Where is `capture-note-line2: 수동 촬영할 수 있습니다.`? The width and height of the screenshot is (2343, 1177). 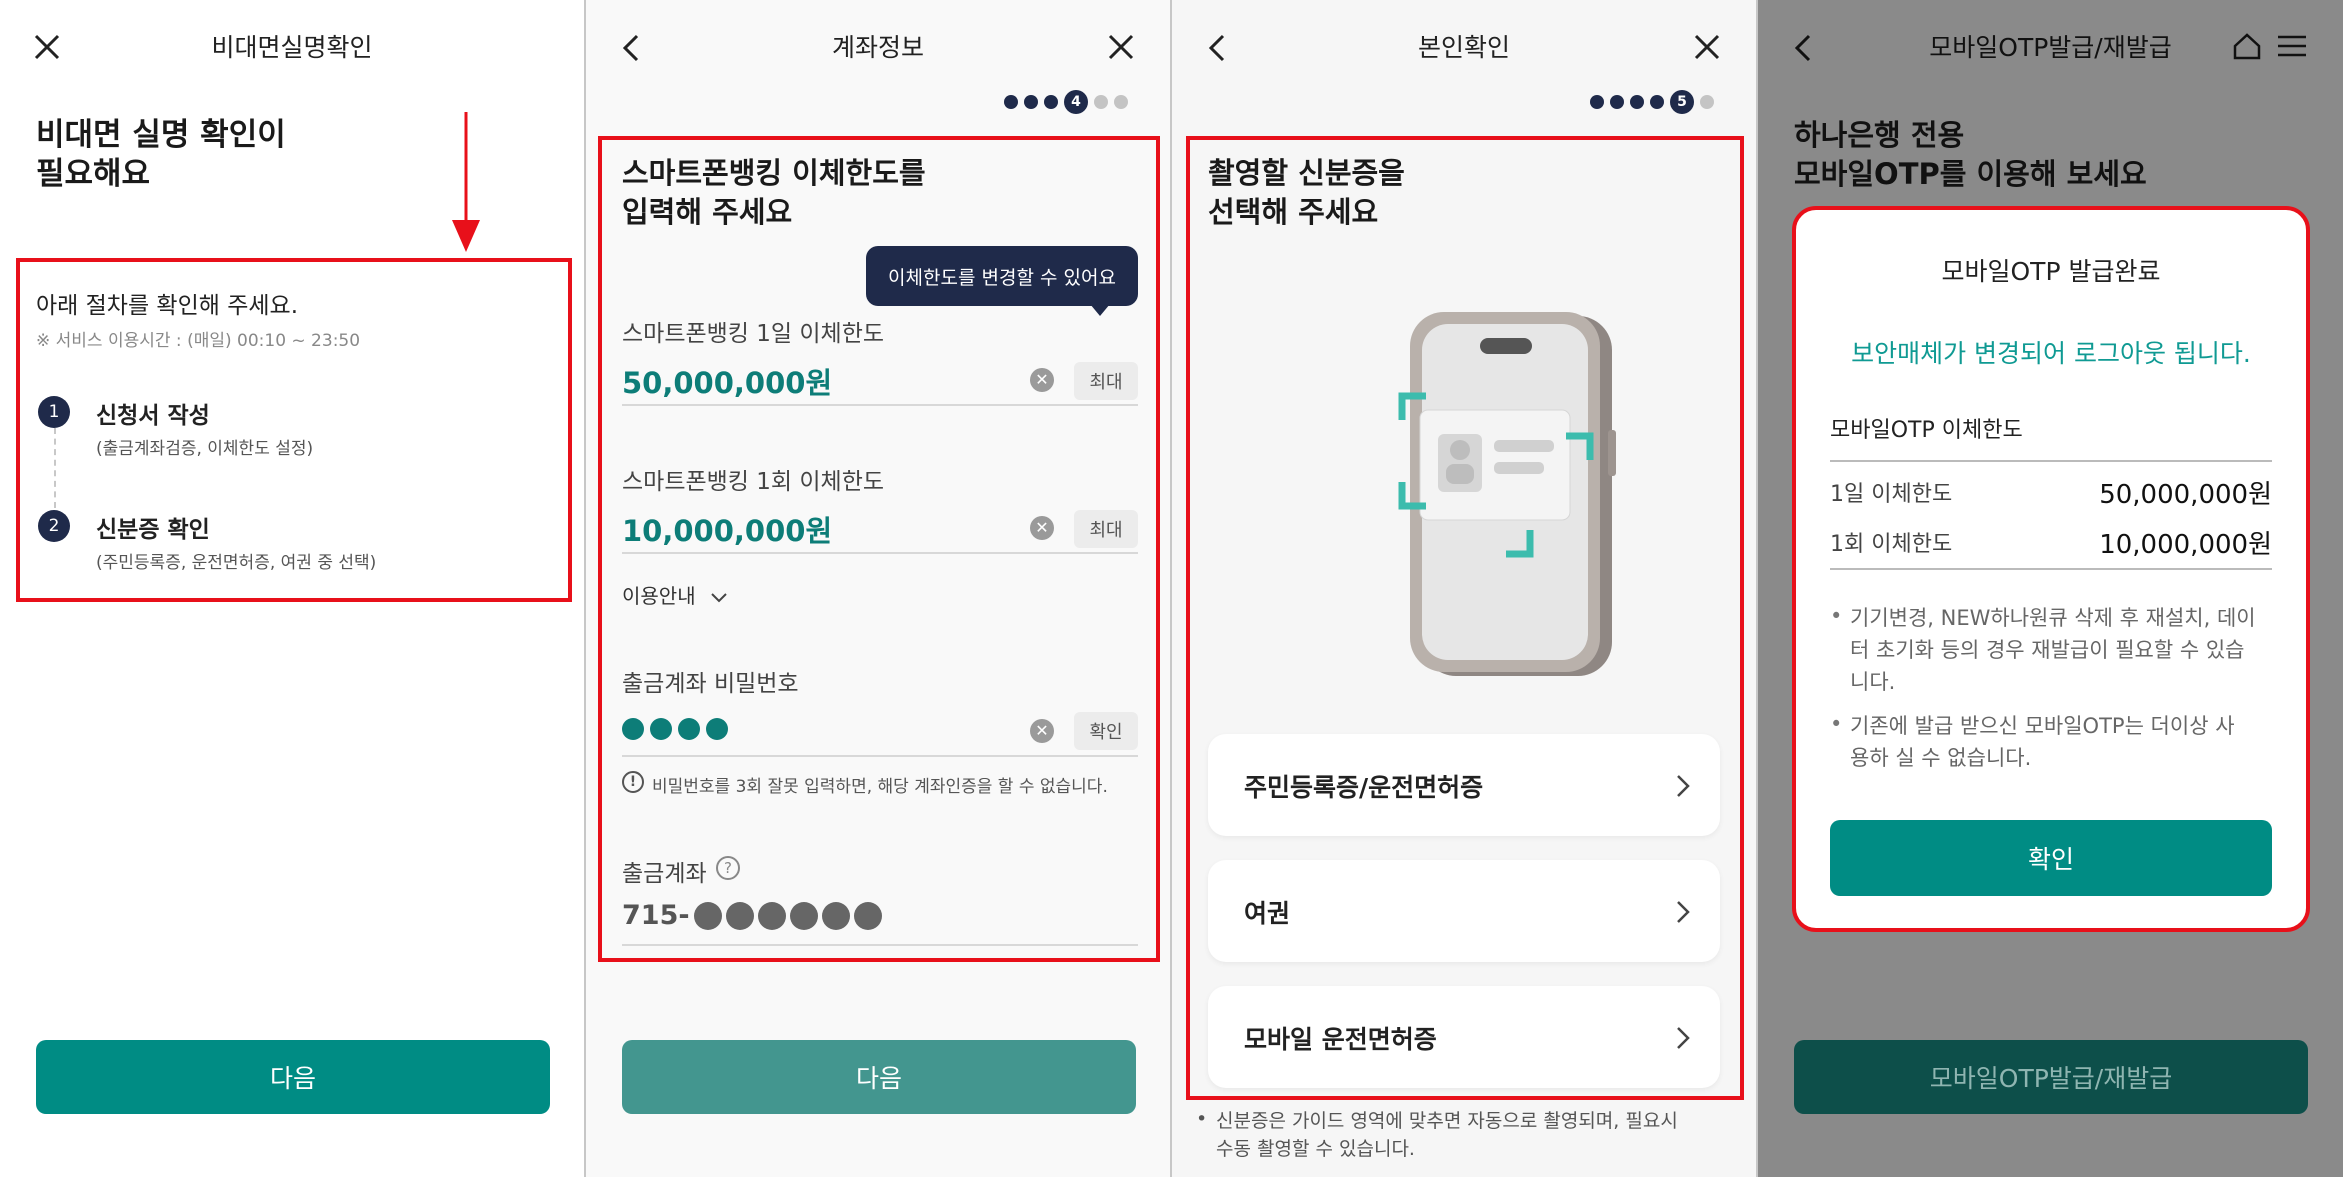
capture-note-line2: 수동 촬영할 수 있습니다. is located at coordinates (1315, 1149).